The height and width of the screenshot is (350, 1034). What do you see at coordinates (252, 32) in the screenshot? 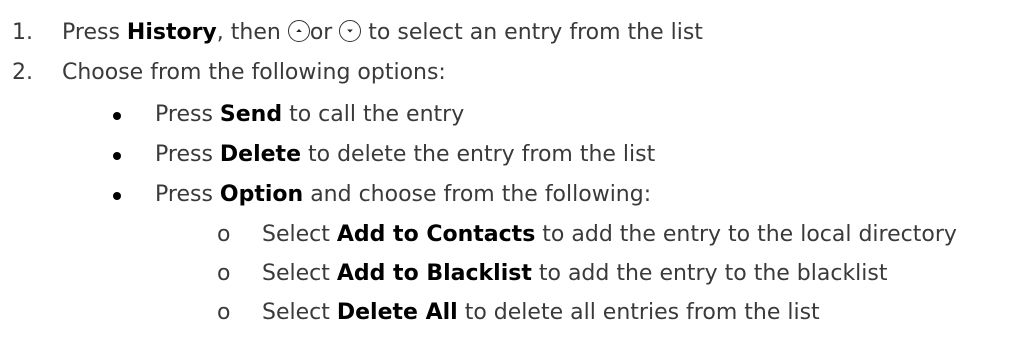
I see `then-label: , then` at bounding box center [252, 32].